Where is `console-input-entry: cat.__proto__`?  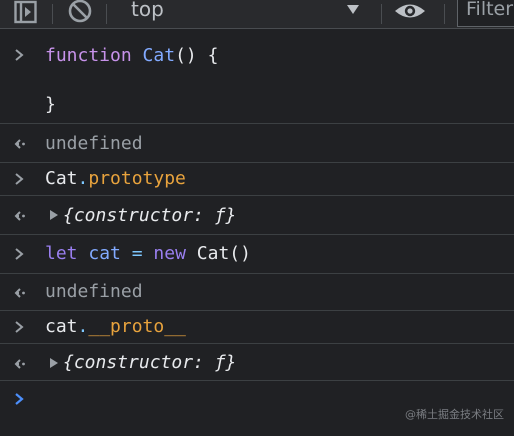
console-input-entry: cat.__proto__ is located at coordinates (257, 328).